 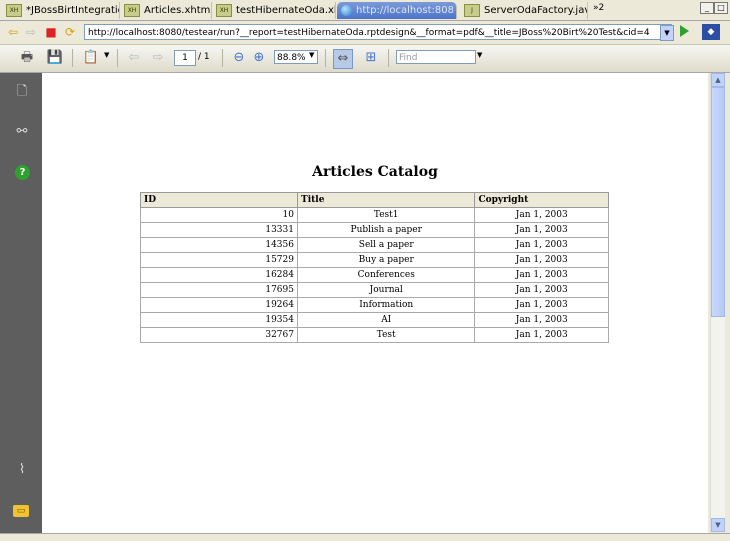 I want to click on attachment-icon: ⌇, so click(x=22, y=470).